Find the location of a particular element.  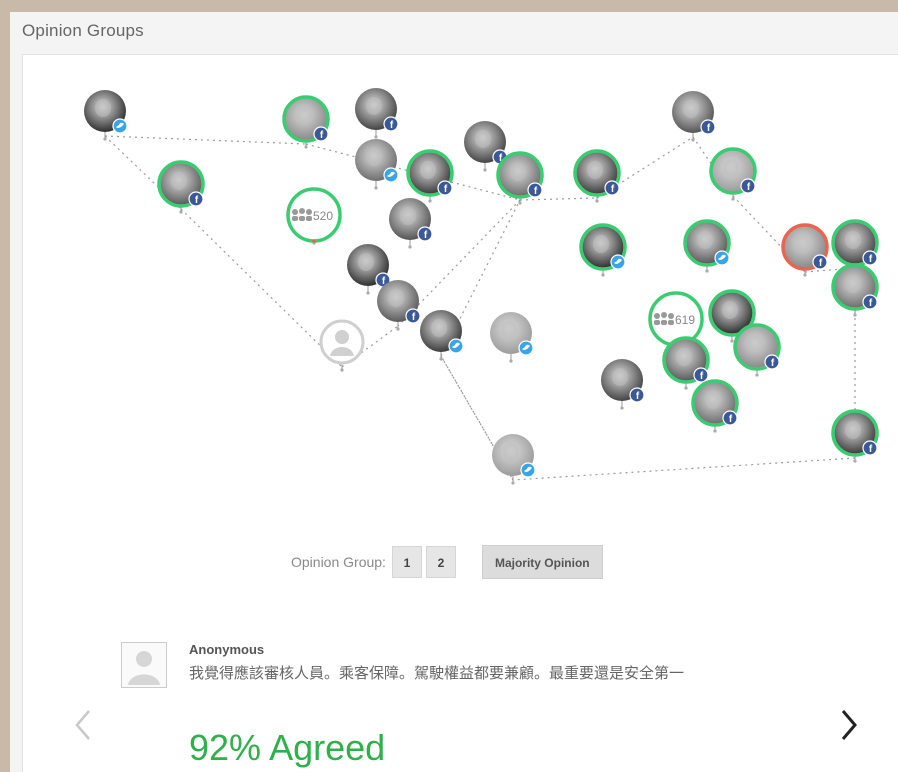

comment-avatar is located at coordinates (144, 665).